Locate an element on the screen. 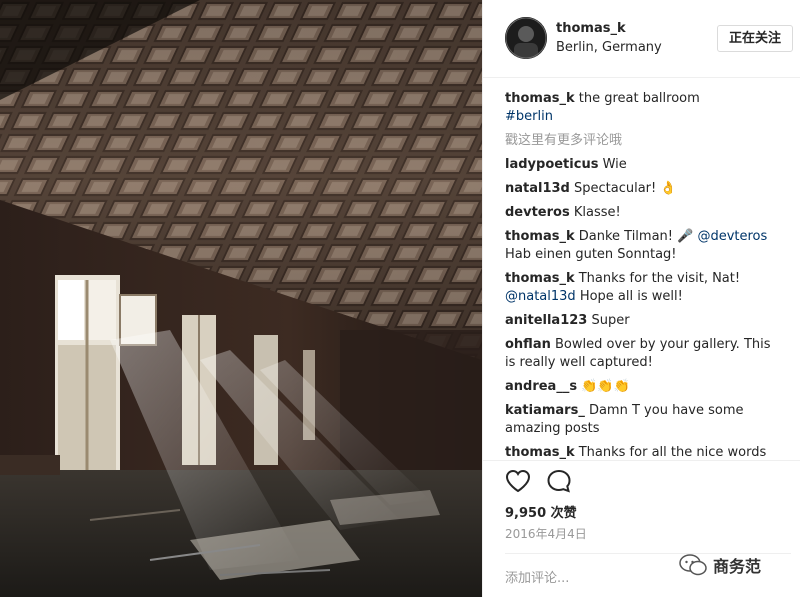 The width and height of the screenshot is (800, 597). post-header: thomas_k Berlin, Germany 正在关注 is located at coordinates (641, 39).